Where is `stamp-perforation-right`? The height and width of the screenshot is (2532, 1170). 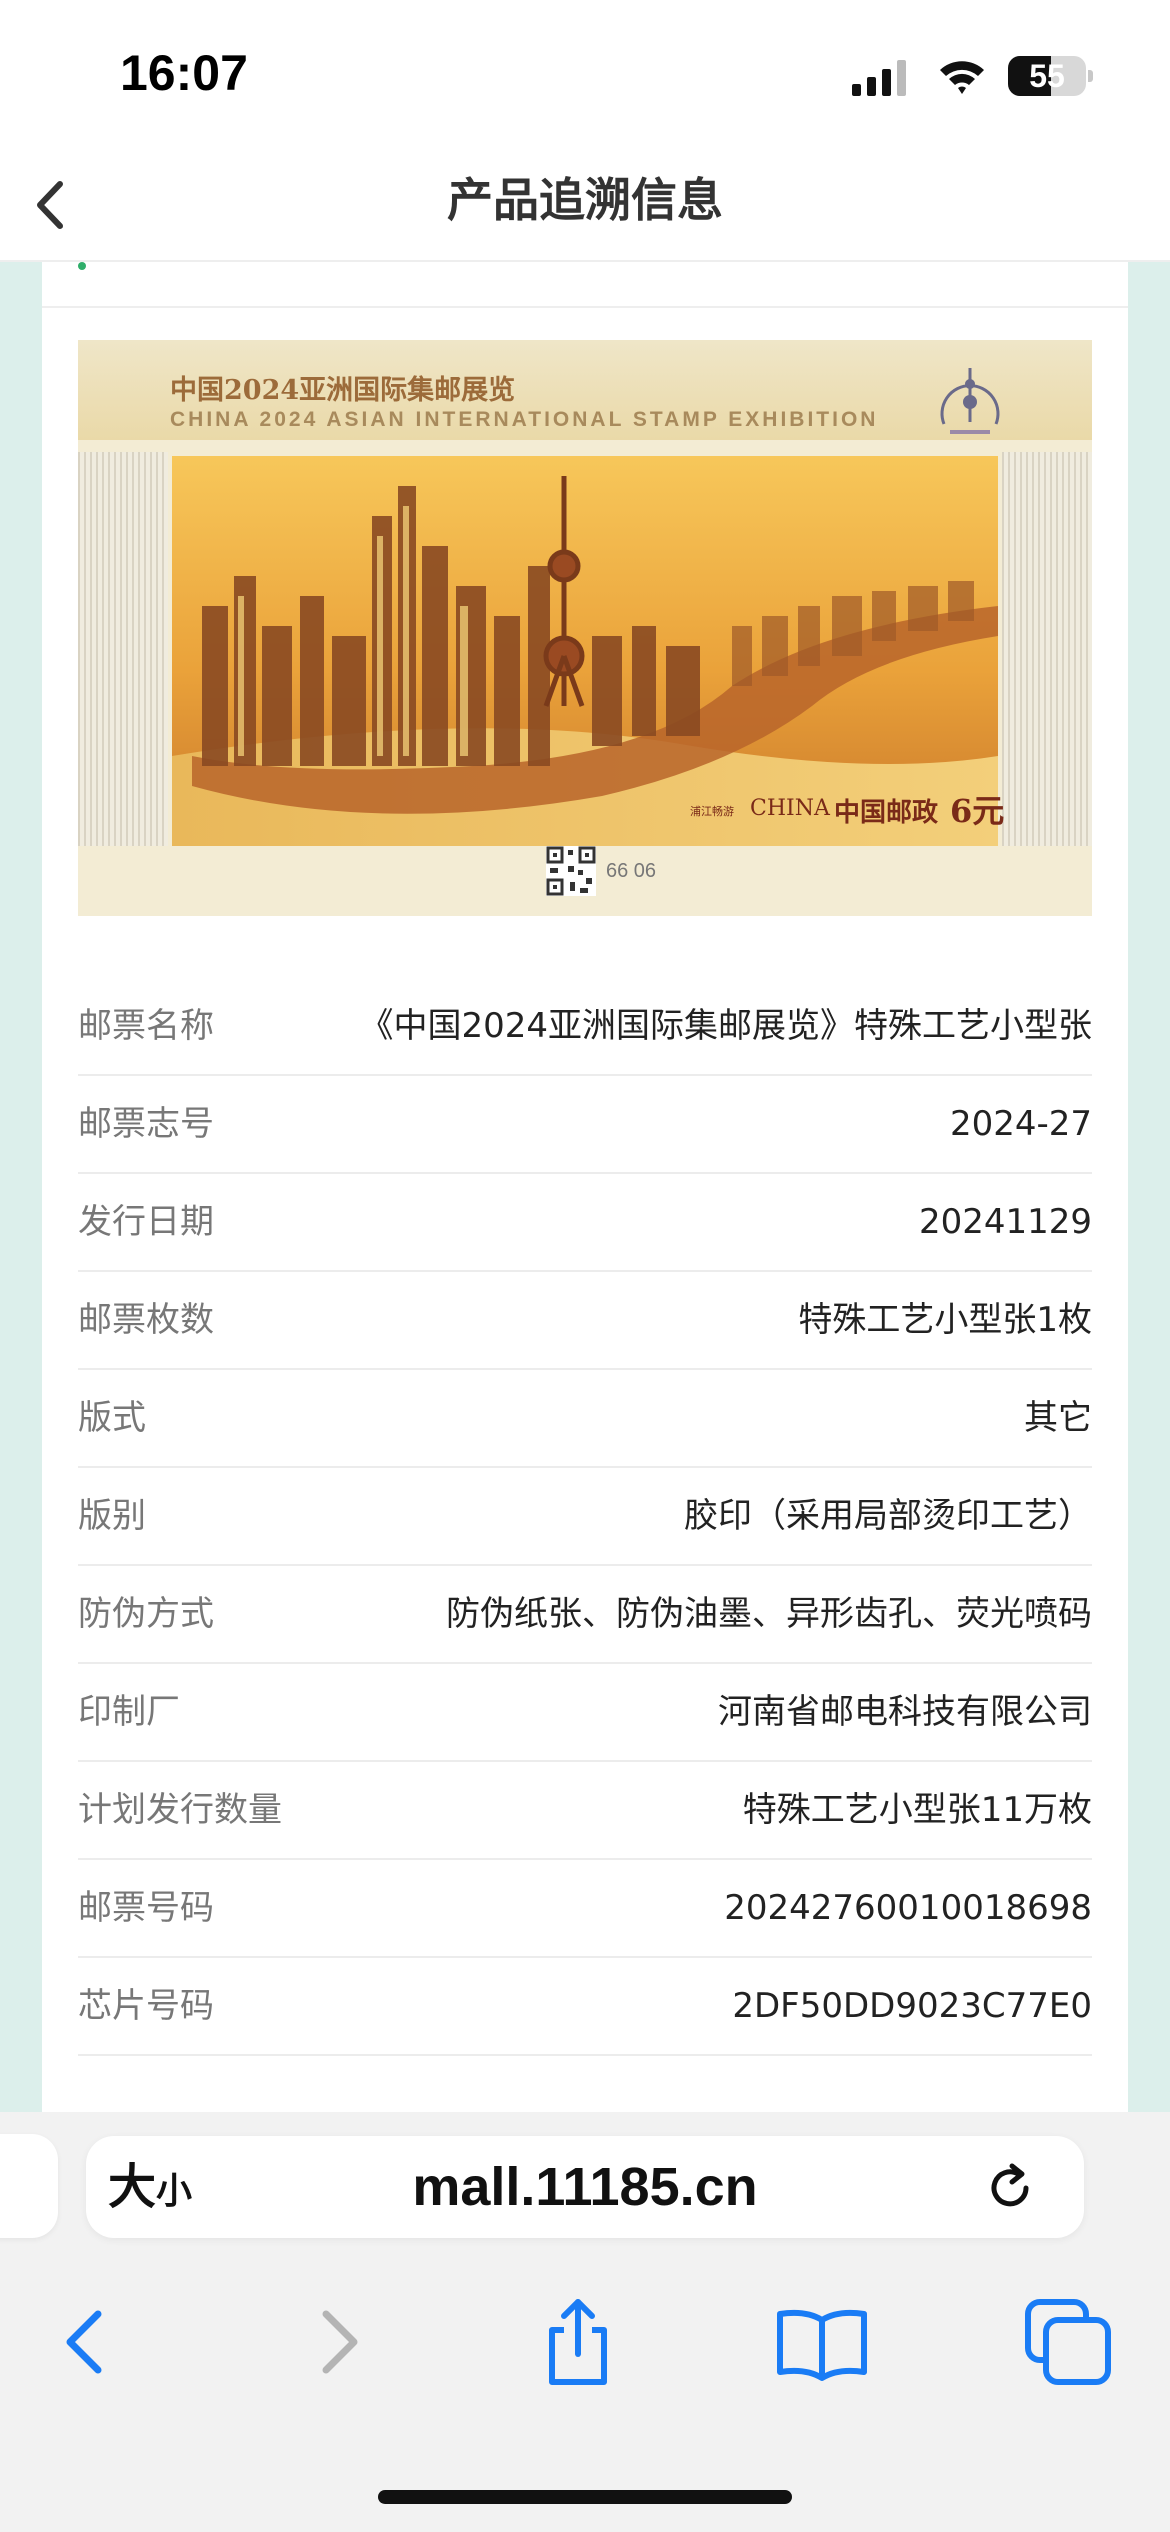 stamp-perforation-right is located at coordinates (1047, 649).